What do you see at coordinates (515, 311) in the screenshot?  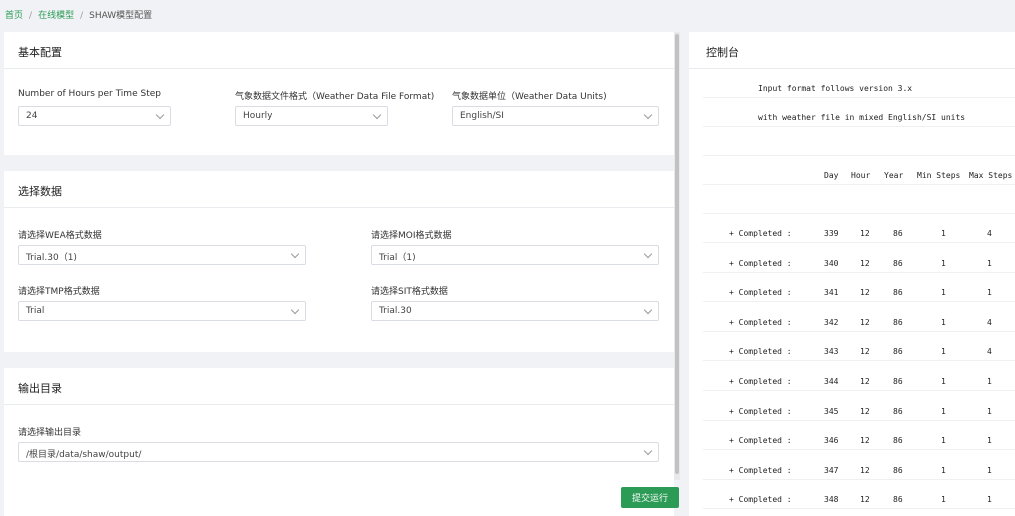 I see `sit-data-select: Trial.30` at bounding box center [515, 311].